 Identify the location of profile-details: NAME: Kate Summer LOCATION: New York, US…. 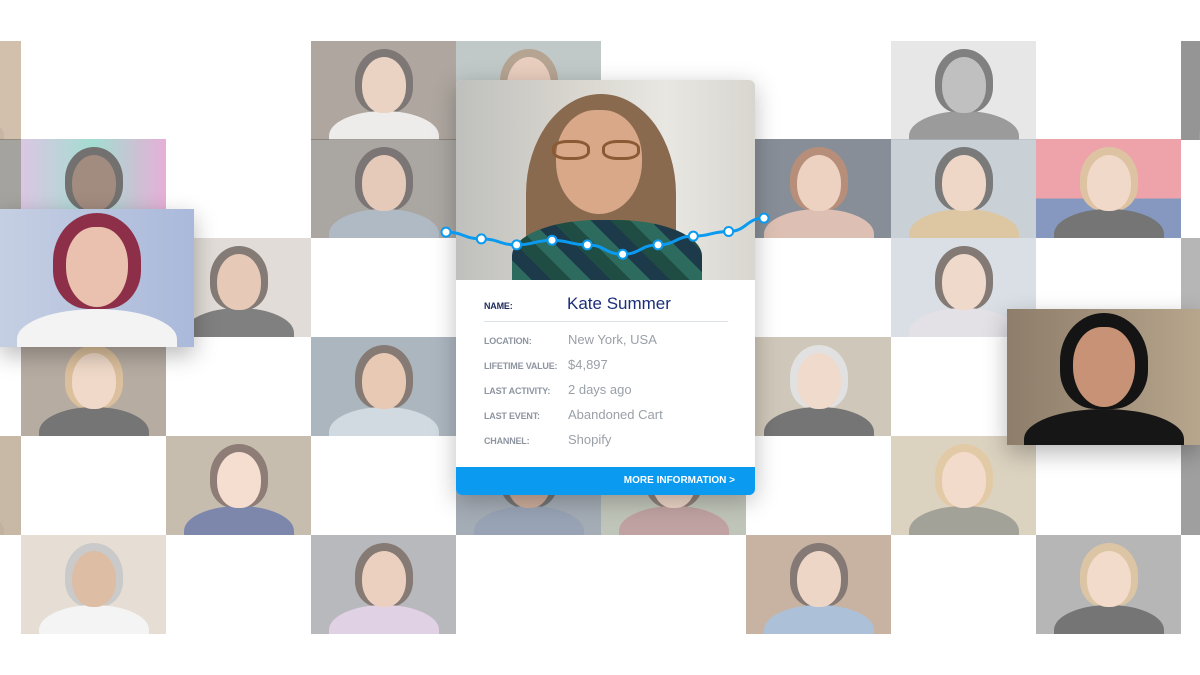
(605, 373).